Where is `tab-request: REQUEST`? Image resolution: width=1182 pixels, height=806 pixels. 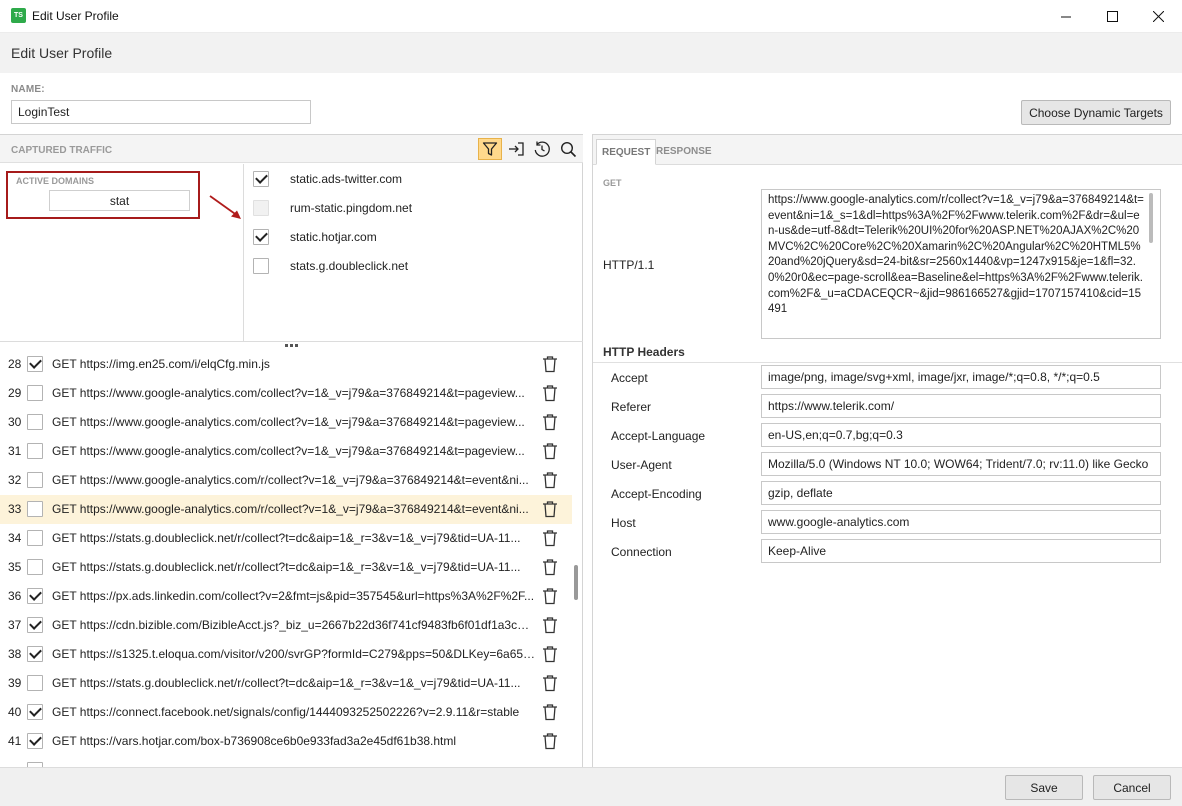 tab-request: REQUEST is located at coordinates (626, 152).